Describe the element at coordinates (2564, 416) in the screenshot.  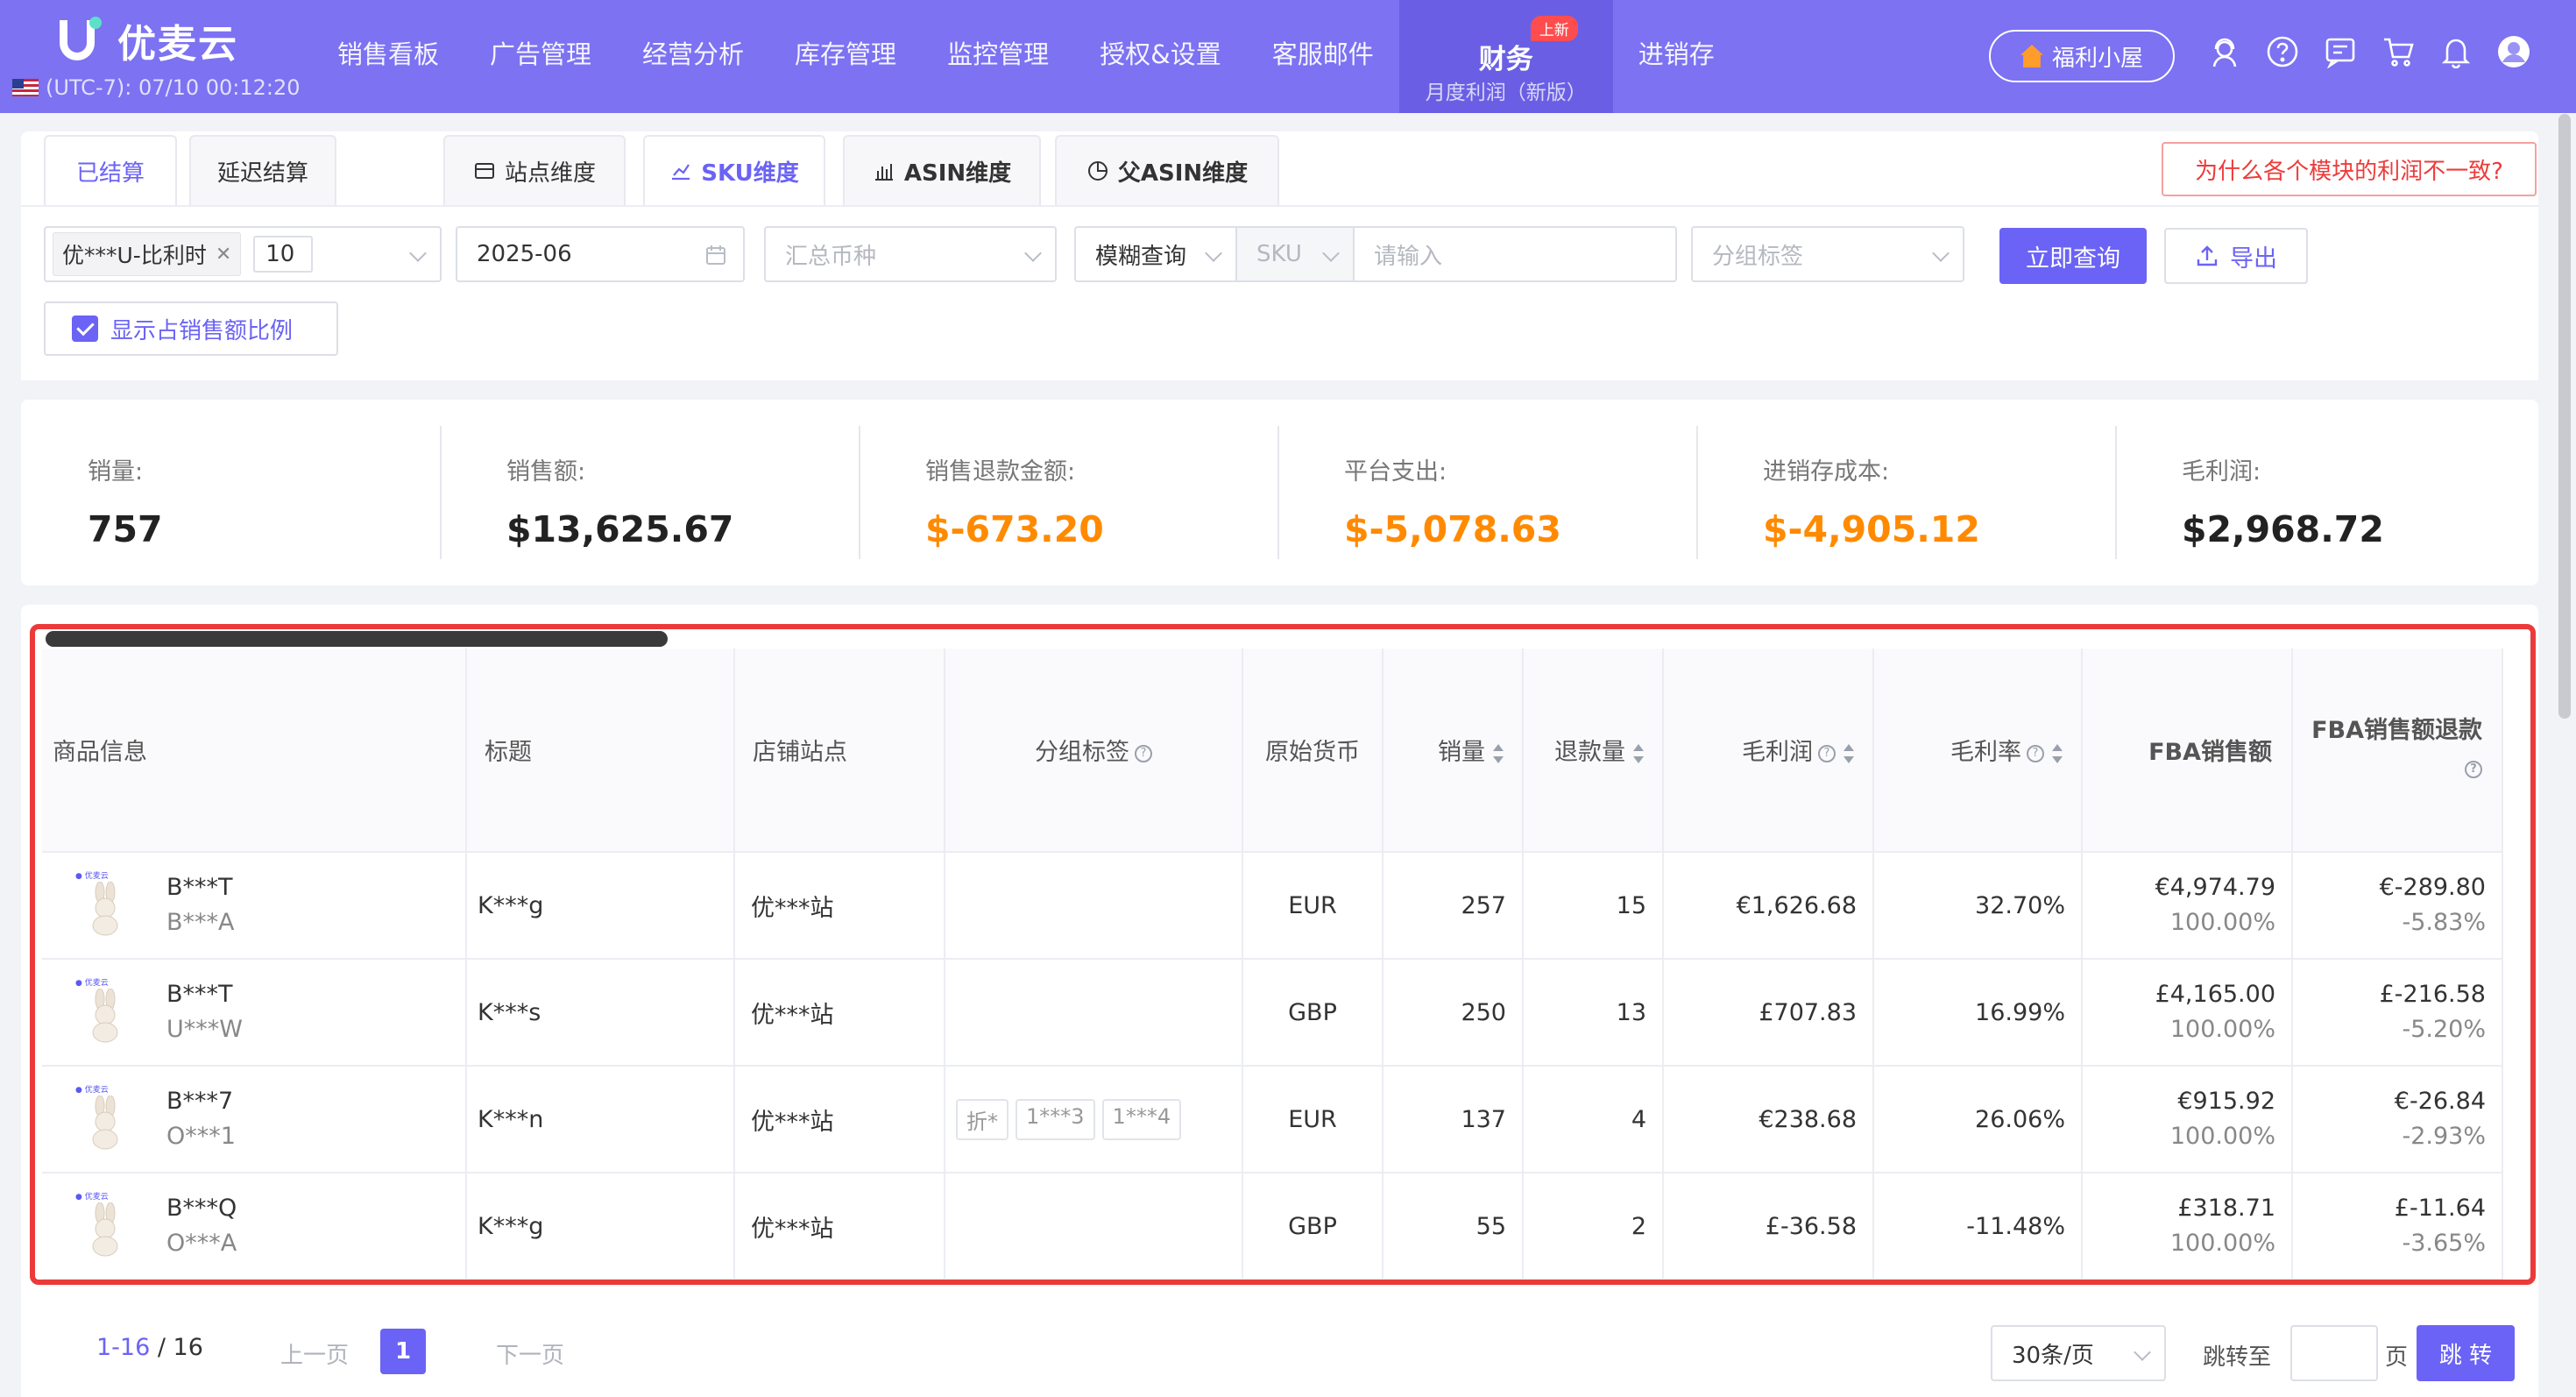
I see `page-scrollbar` at that location.